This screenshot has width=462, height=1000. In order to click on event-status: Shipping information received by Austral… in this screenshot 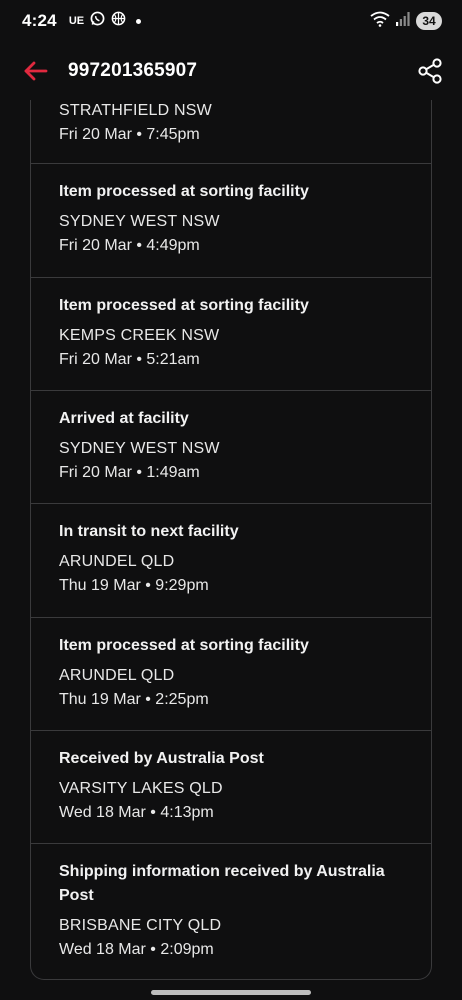, I will do `click(222, 883)`.